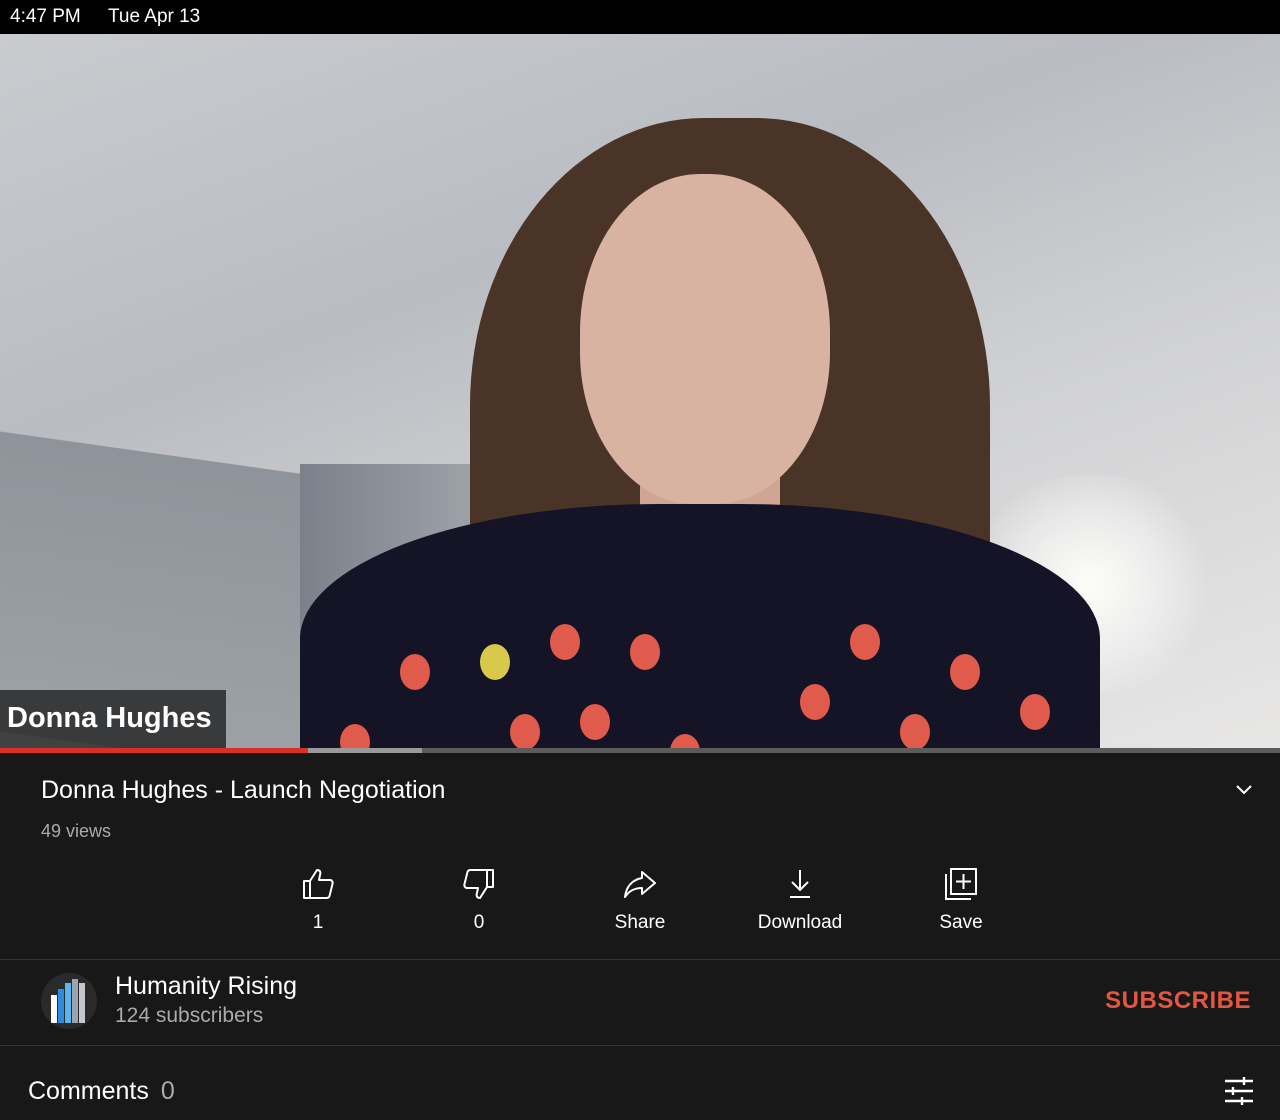 The image size is (1280, 1120). What do you see at coordinates (640, 922) in the screenshot?
I see `share-label: Share` at bounding box center [640, 922].